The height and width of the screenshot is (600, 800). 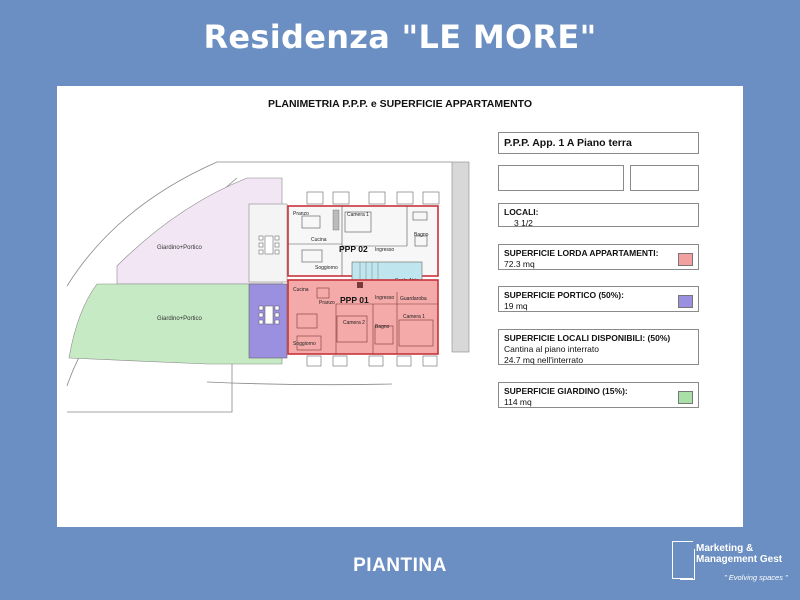 What do you see at coordinates (327, 303) in the screenshot?
I see `room-pranzo-low: Pranzo` at bounding box center [327, 303].